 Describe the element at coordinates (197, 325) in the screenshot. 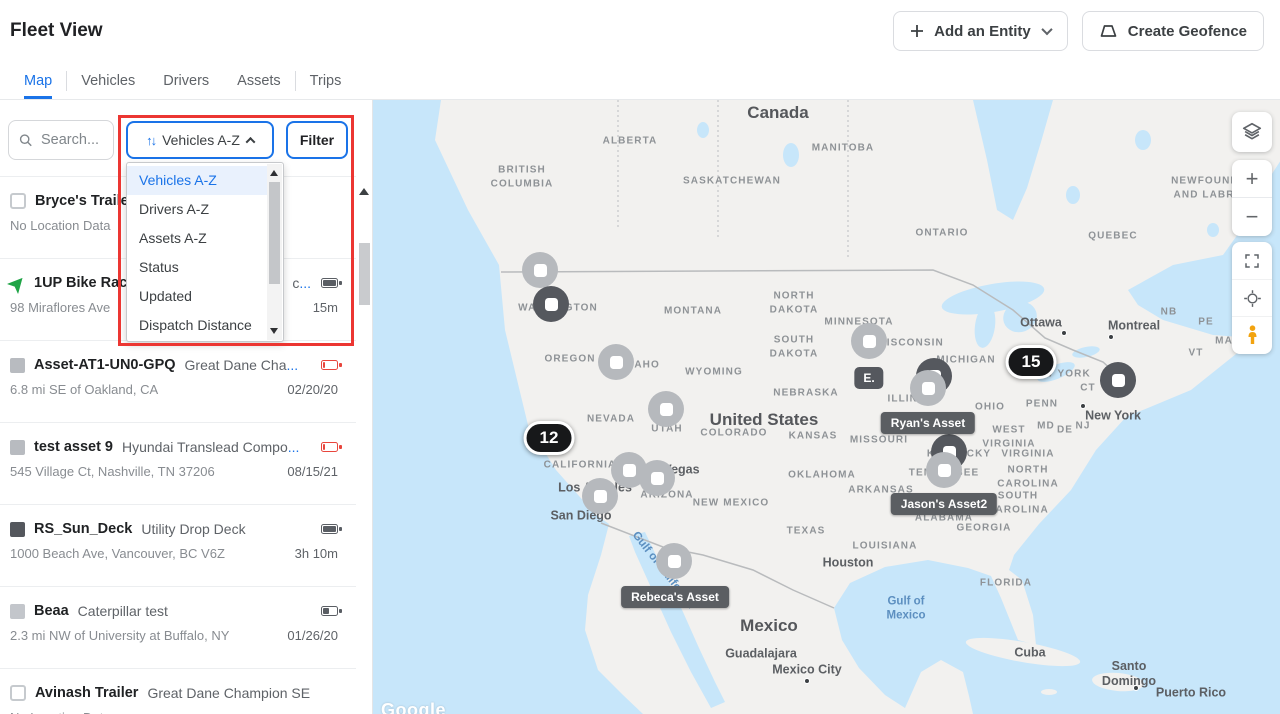

I see `sort-option: Dispatch Distance` at that location.